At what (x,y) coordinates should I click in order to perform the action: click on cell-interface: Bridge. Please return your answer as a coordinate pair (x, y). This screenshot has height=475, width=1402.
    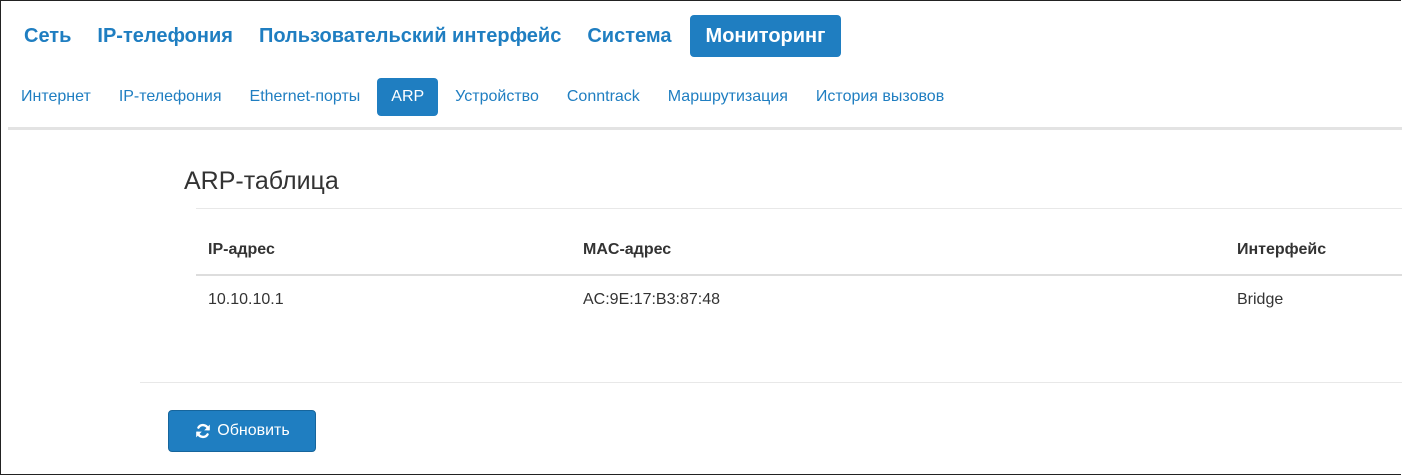
    Looking at the image, I should click on (1260, 299).